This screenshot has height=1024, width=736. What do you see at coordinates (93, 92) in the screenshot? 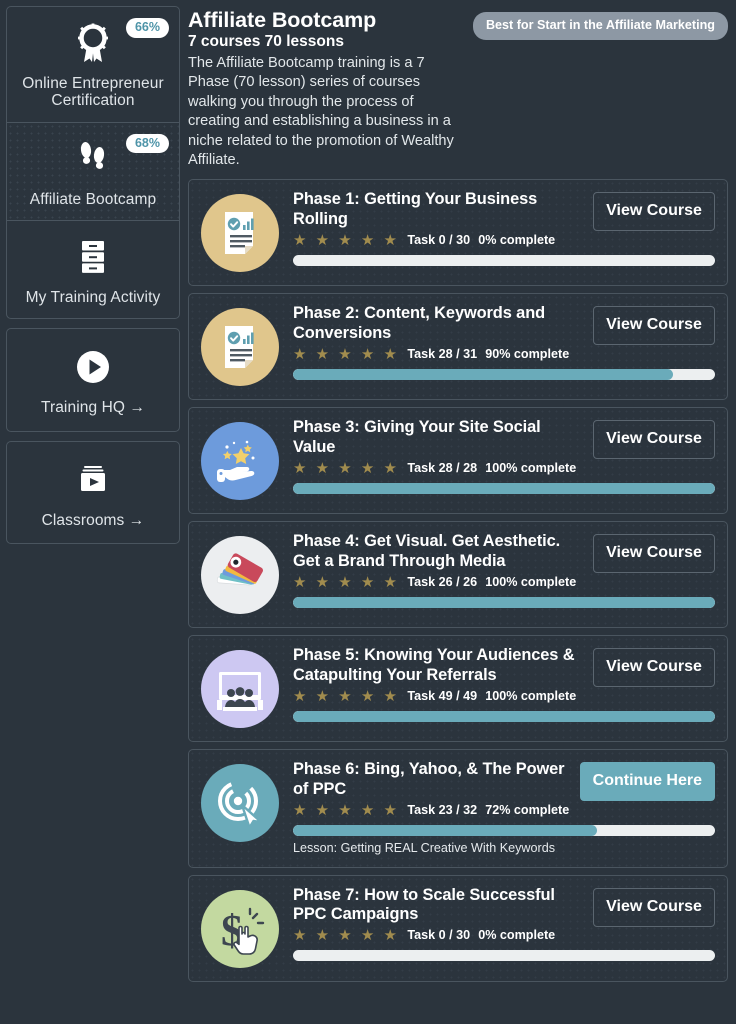
I see `sidebar-item-label: Online Entrepreneur Certification` at bounding box center [93, 92].